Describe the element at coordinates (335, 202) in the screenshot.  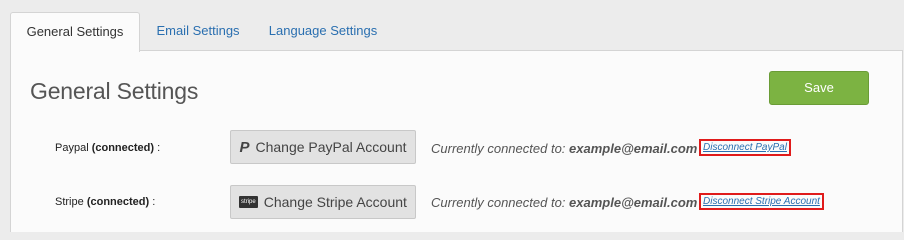
I see `change-stripe-label: Change Stripe Account` at that location.